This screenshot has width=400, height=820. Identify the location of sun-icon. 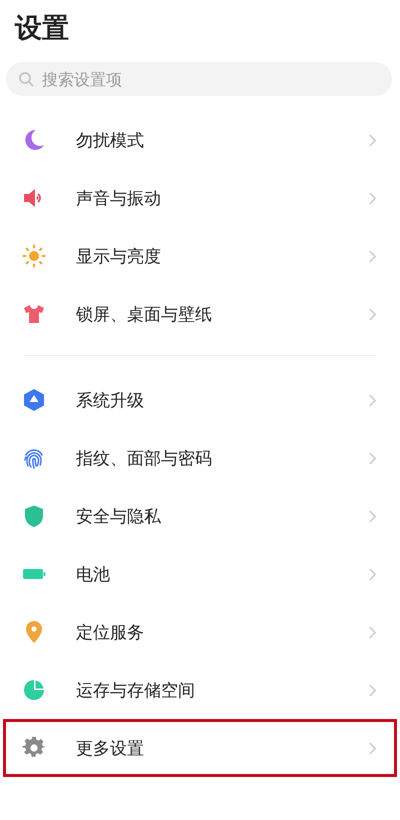
(34, 256).